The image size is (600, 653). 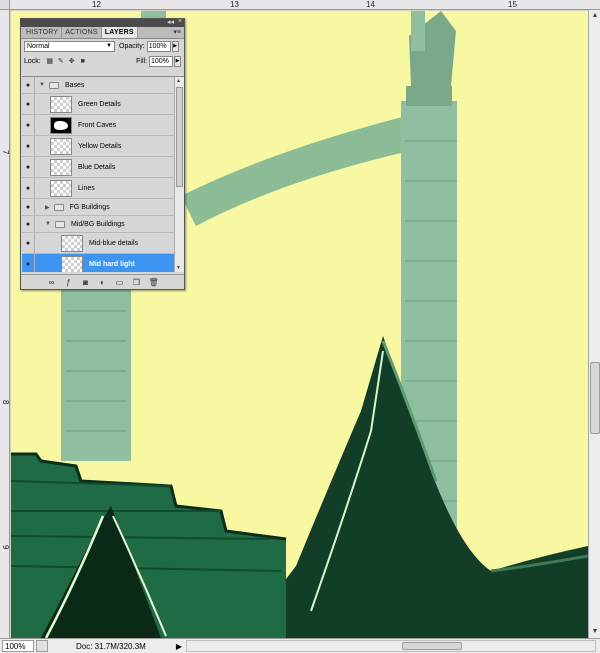 I want to click on collapse-icon: ◂◂, so click(x=170, y=22).